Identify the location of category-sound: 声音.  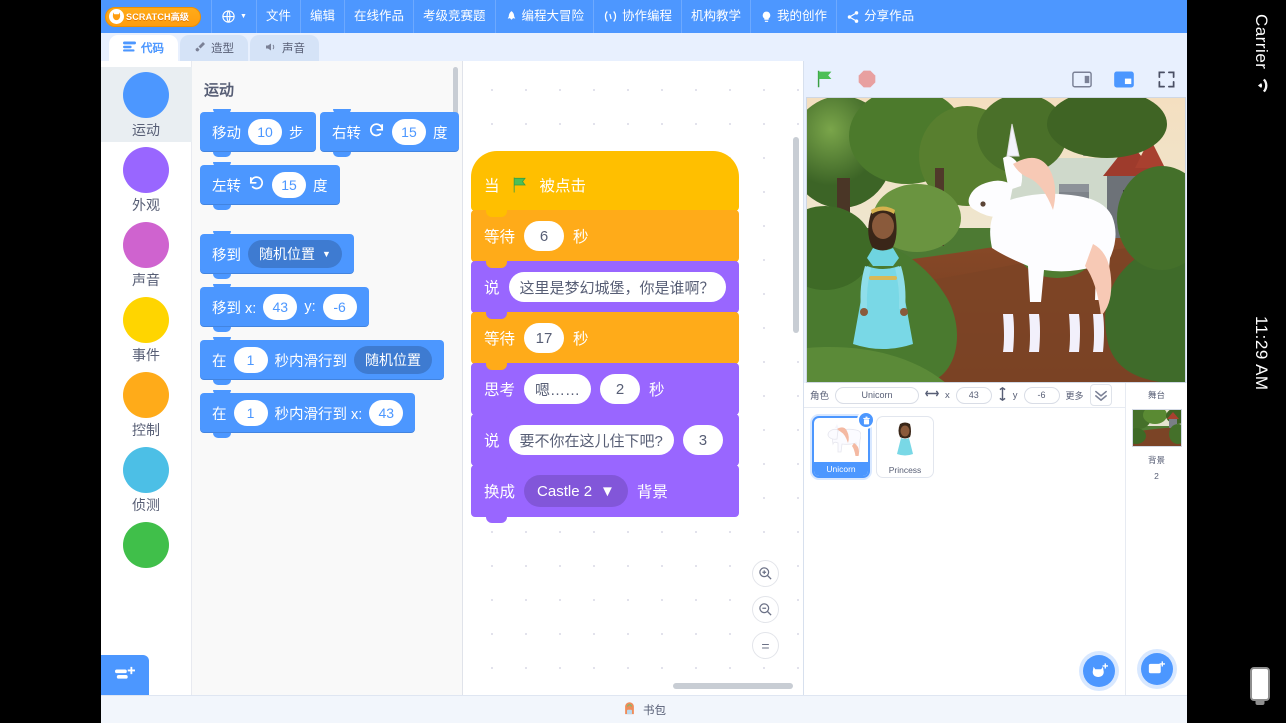
(146, 254).